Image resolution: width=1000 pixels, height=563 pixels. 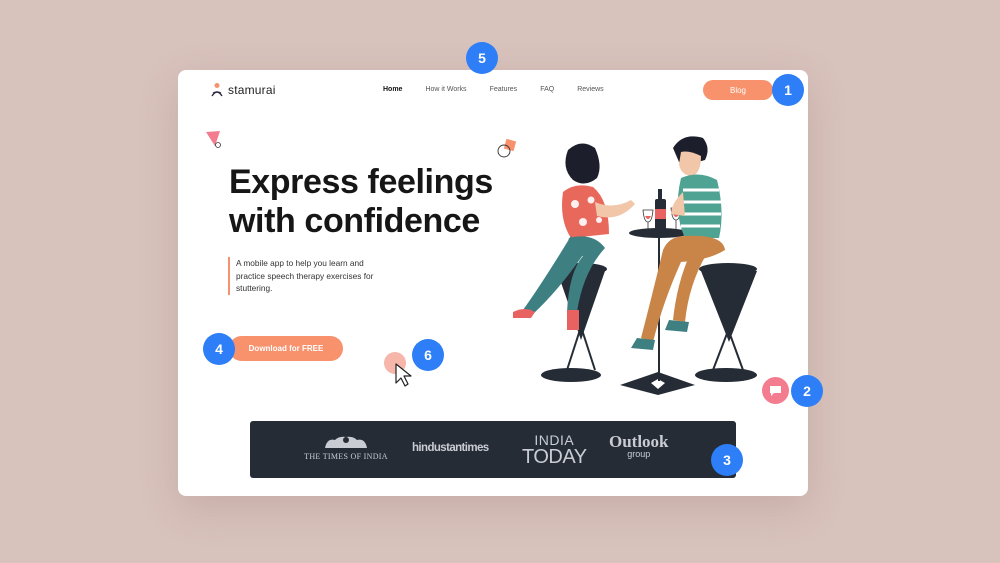 What do you see at coordinates (445, 89) in the screenshot?
I see `nav-how-it-works: How it Works` at bounding box center [445, 89].